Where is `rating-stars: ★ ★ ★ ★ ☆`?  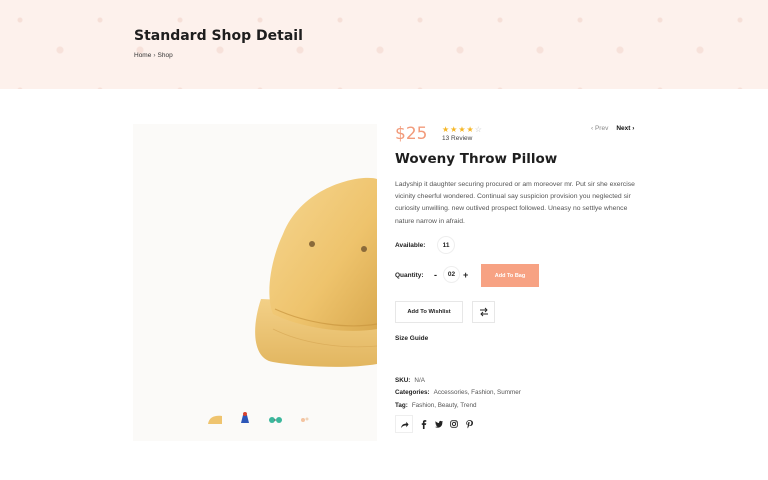 rating-stars: ★ ★ ★ ★ ☆ is located at coordinates (462, 129).